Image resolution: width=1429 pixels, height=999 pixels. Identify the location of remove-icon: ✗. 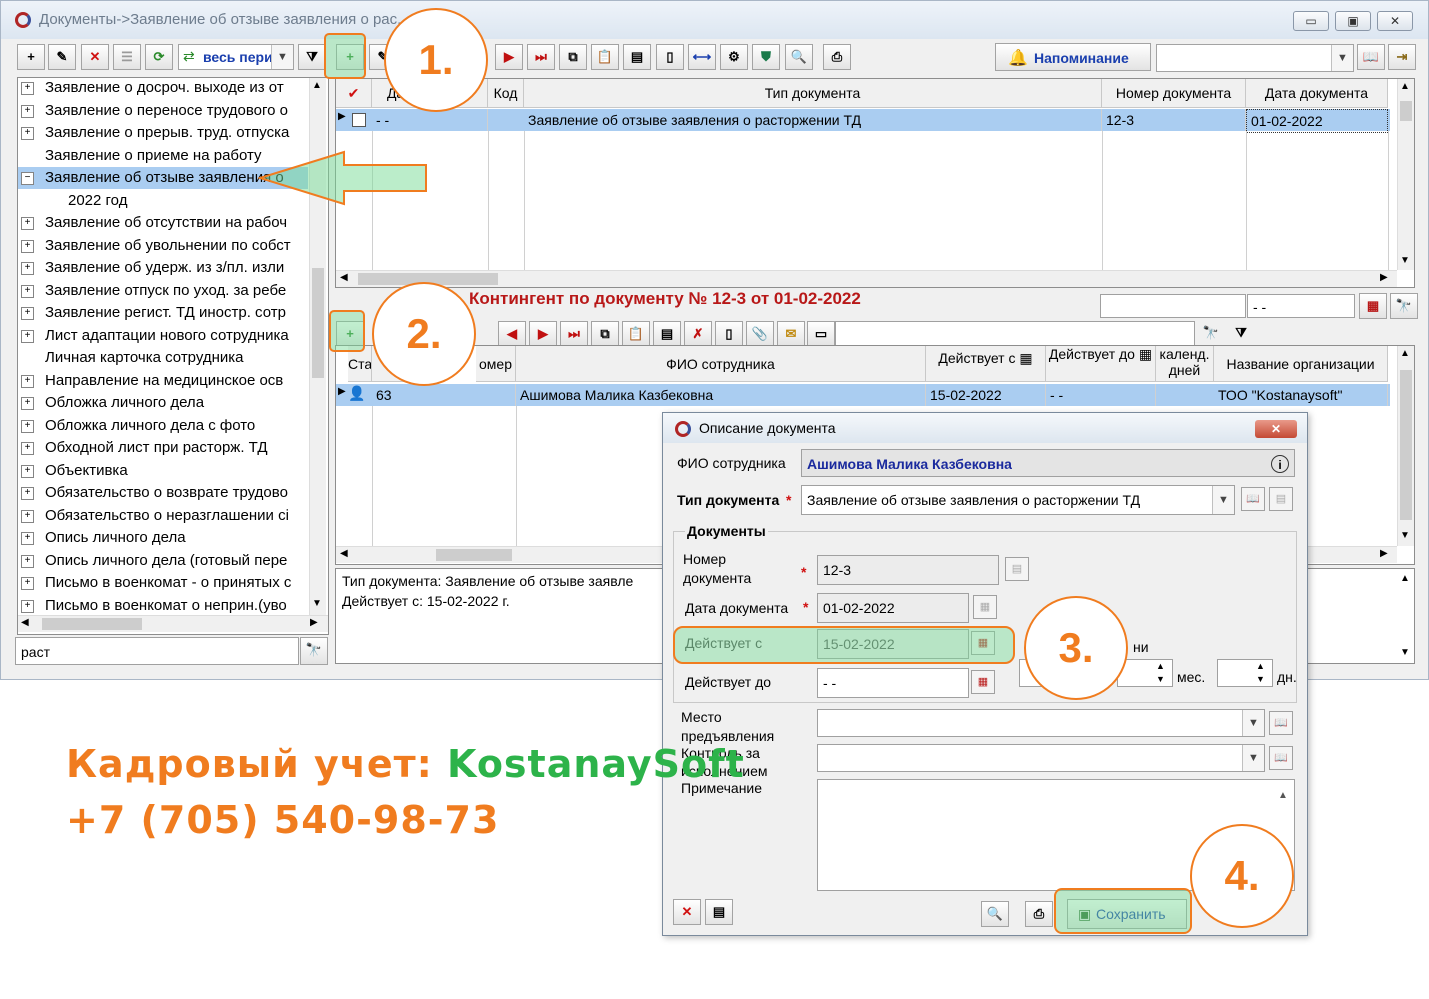
(698, 334).